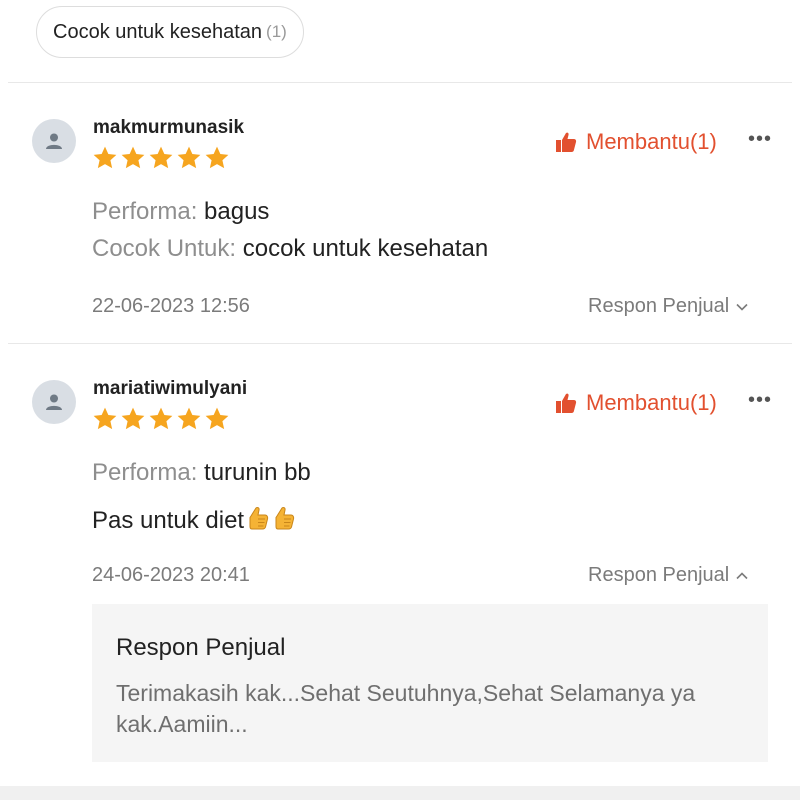 This screenshot has width=800, height=800. I want to click on review-attribute-performa: Performa: turunin bb, so click(201, 473).